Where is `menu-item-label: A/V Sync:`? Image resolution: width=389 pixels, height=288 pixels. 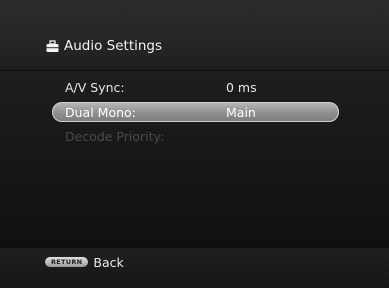
menu-item-label: A/V Sync: is located at coordinates (95, 87).